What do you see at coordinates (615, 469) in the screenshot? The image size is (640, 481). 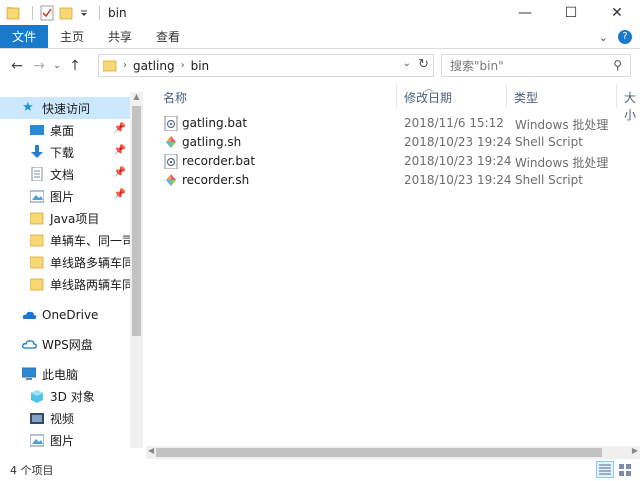 I see `view-switcher` at bounding box center [615, 469].